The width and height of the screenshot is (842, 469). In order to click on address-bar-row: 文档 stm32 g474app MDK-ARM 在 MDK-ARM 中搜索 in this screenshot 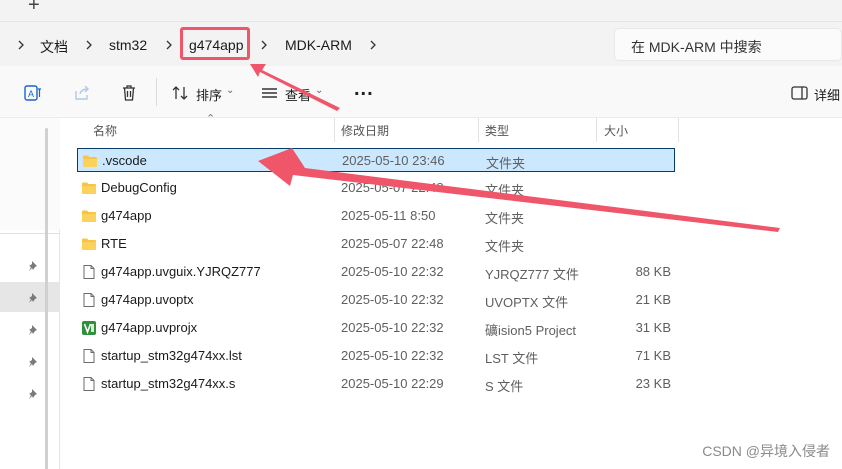, I will do `click(421, 44)`.